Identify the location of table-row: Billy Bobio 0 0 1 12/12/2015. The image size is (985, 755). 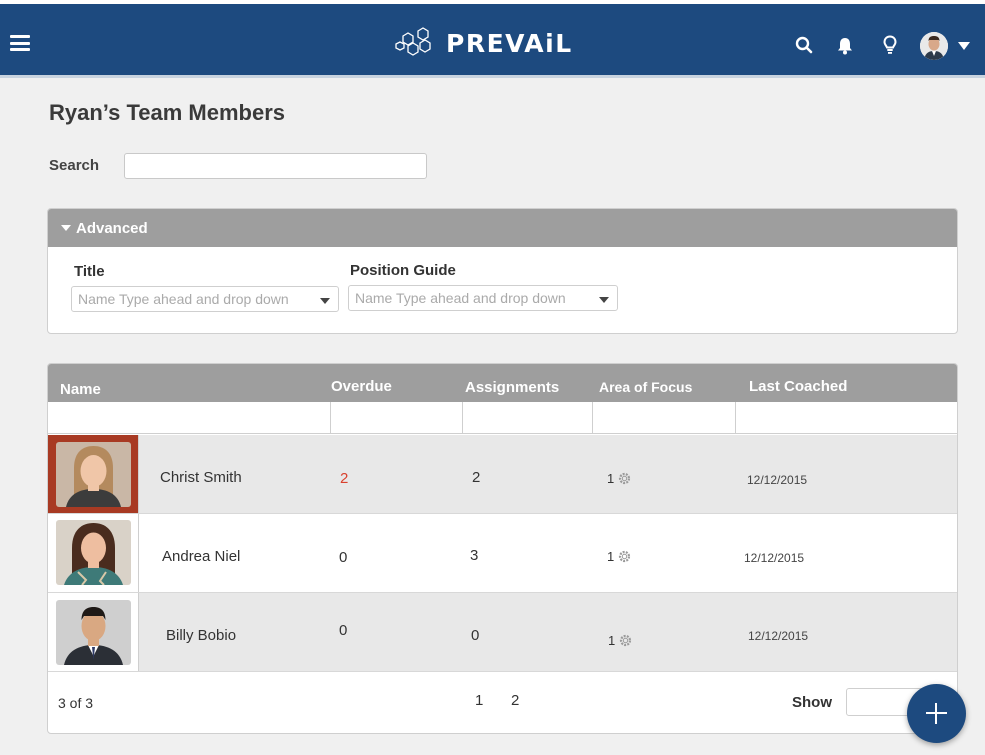
(502, 632).